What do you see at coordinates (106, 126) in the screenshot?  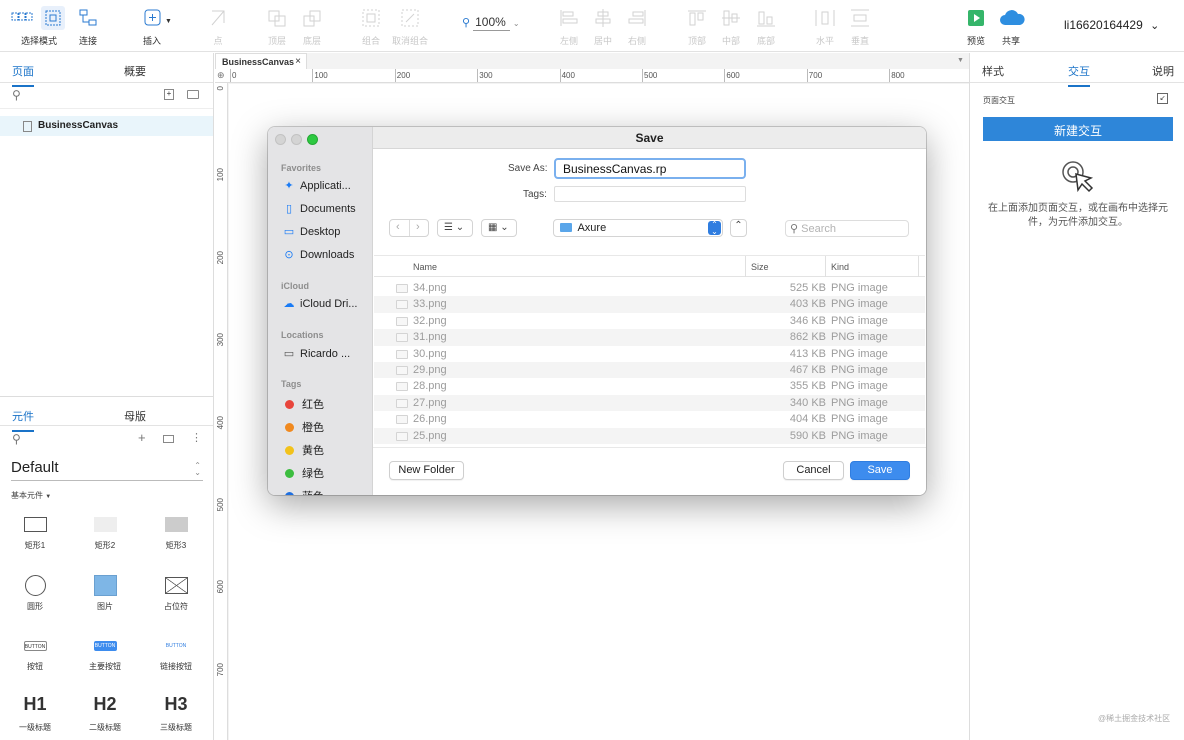 I see `page-item-businesscanvas: BusinessCanvas` at bounding box center [106, 126].